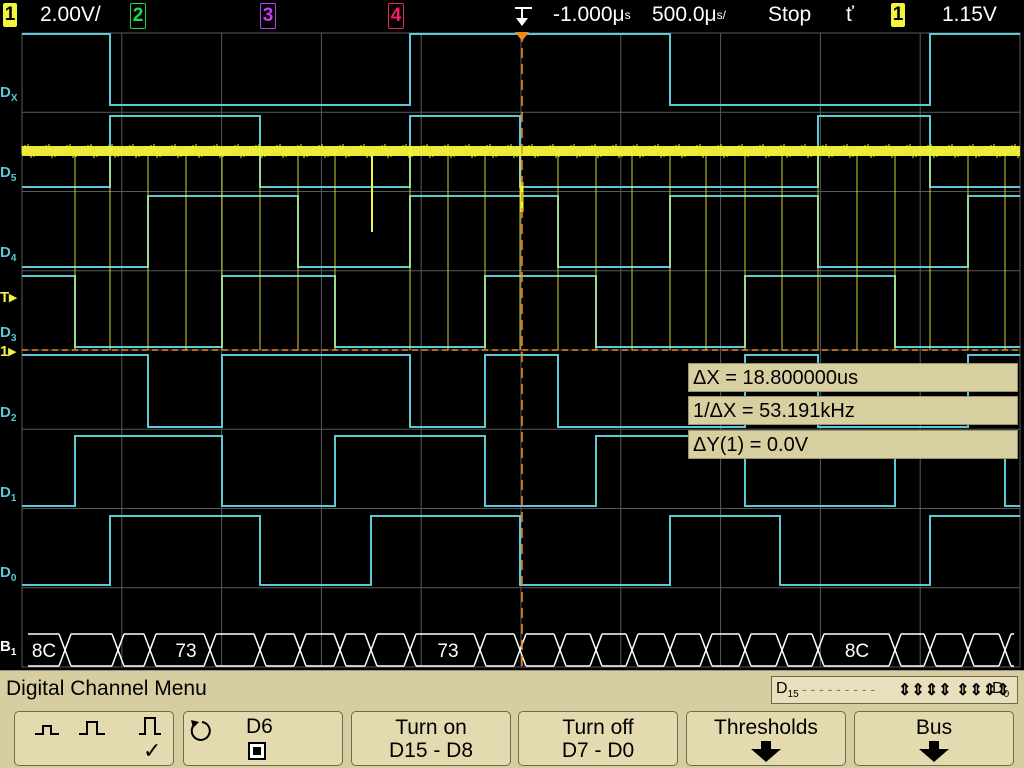 The image size is (1024, 768). I want to click on strip-low-label: D0, so click(1001, 690).